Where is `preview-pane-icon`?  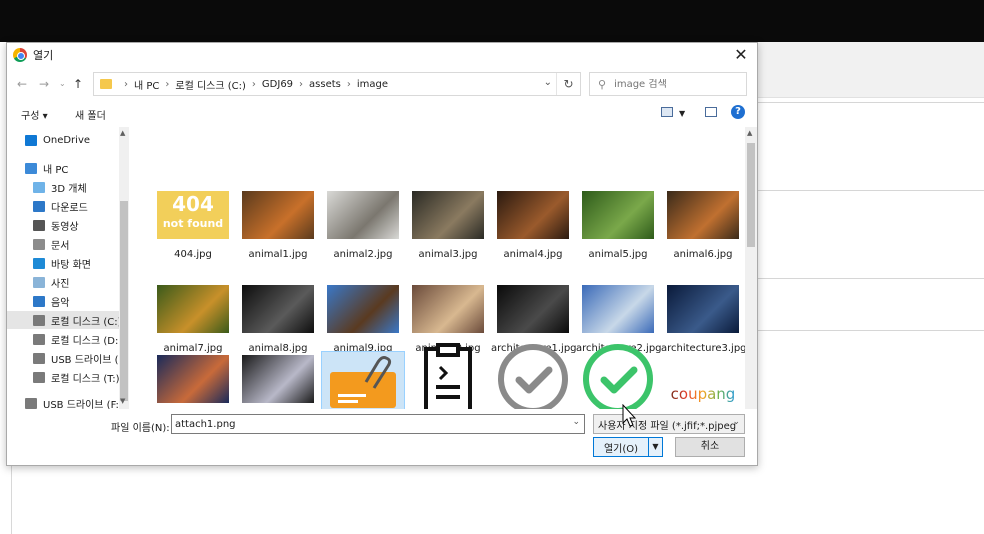
preview-pane-icon is located at coordinates (711, 112).